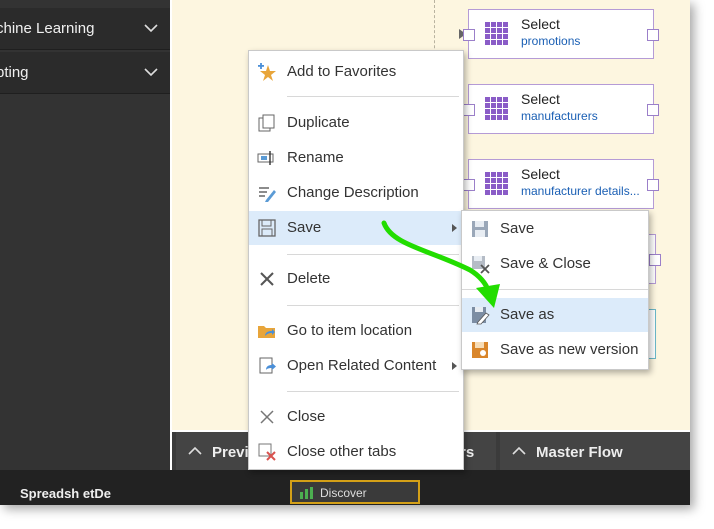 The height and width of the screenshot is (529, 714). What do you see at coordinates (267, 417) in the screenshot?
I see `close-icon` at bounding box center [267, 417].